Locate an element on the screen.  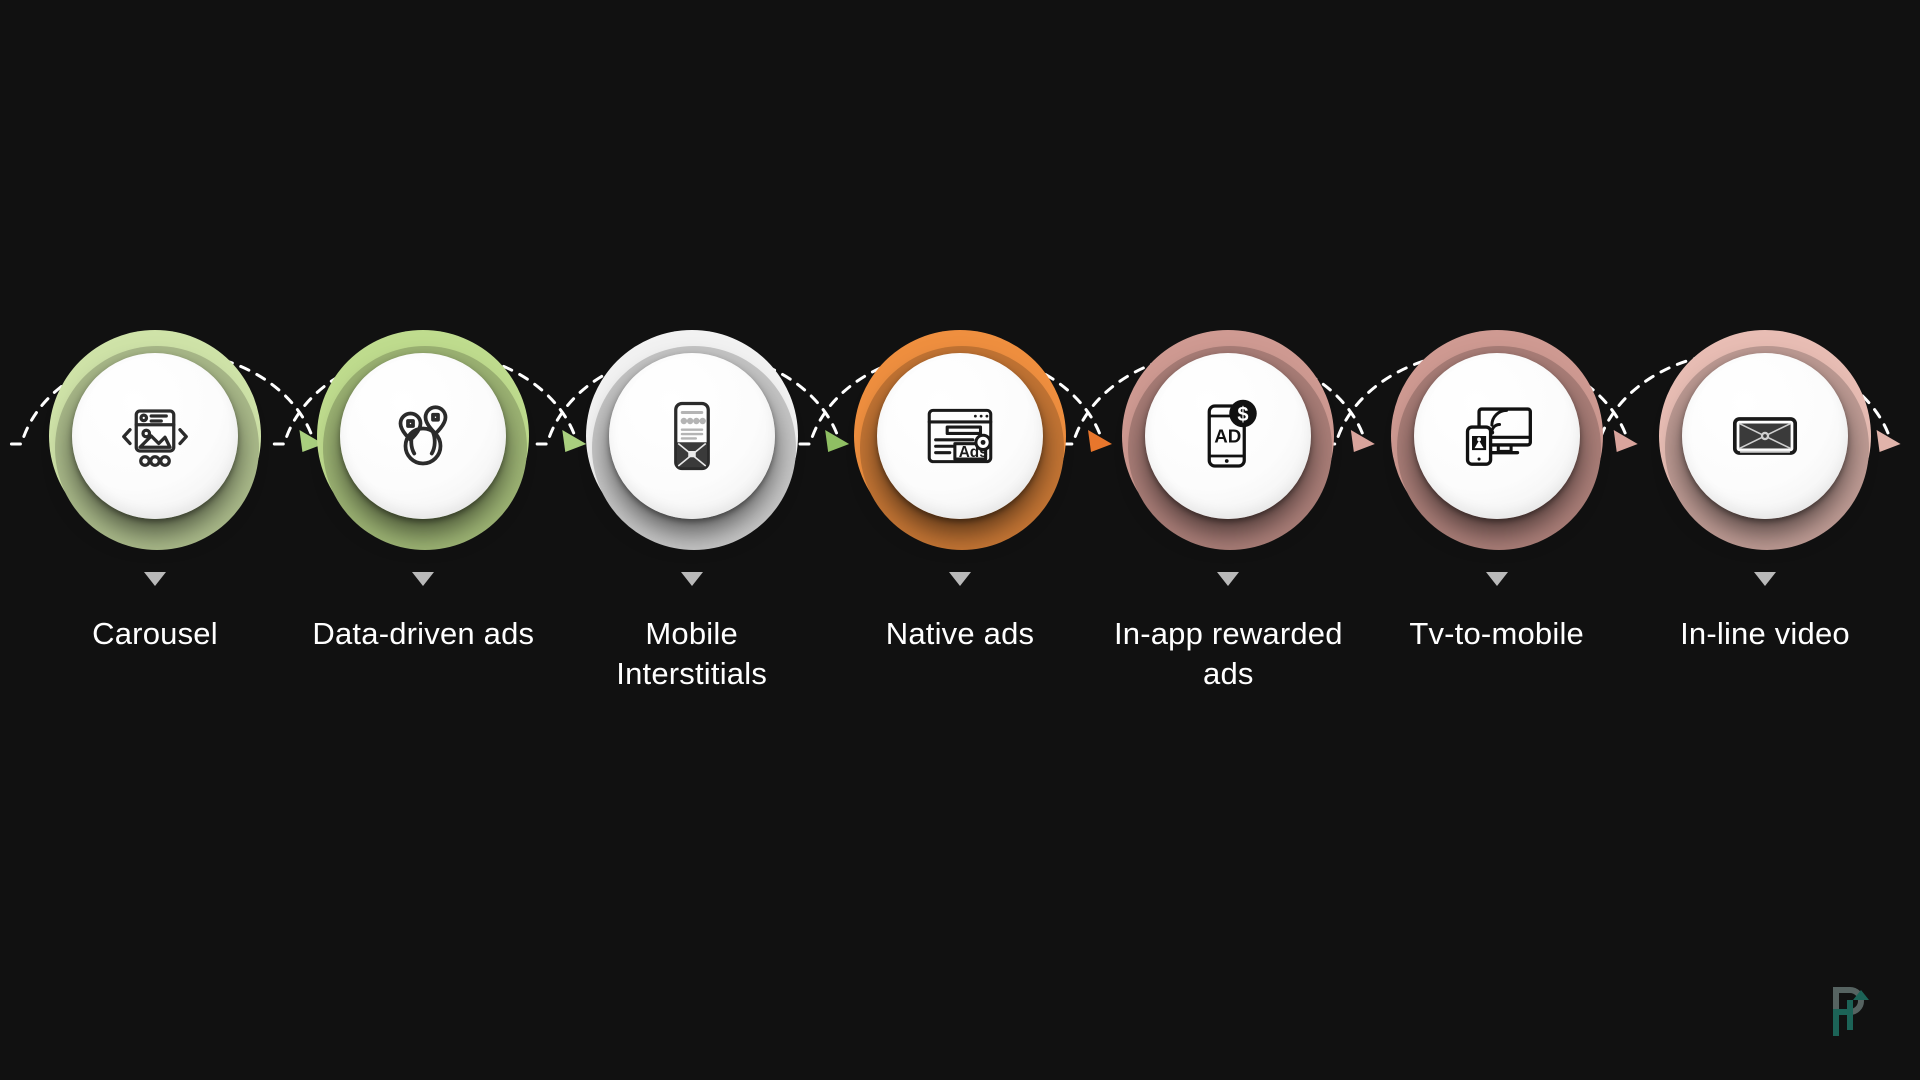
ring-in-line-video is located at coordinates (1764, 436).